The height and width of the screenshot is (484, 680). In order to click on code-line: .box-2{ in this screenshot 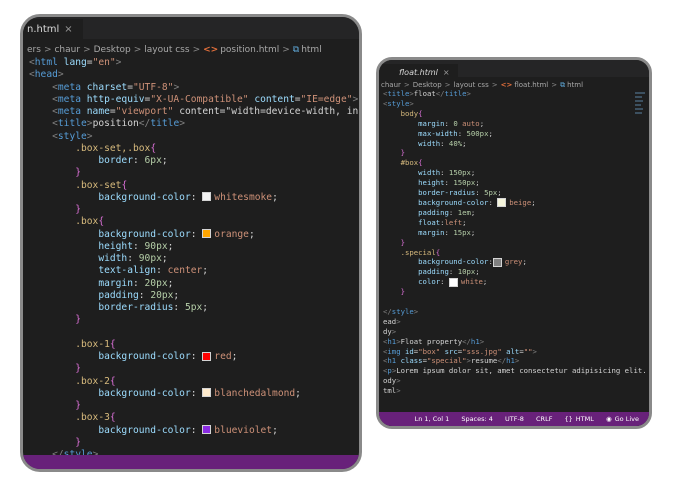, I will do `click(194, 382)`.